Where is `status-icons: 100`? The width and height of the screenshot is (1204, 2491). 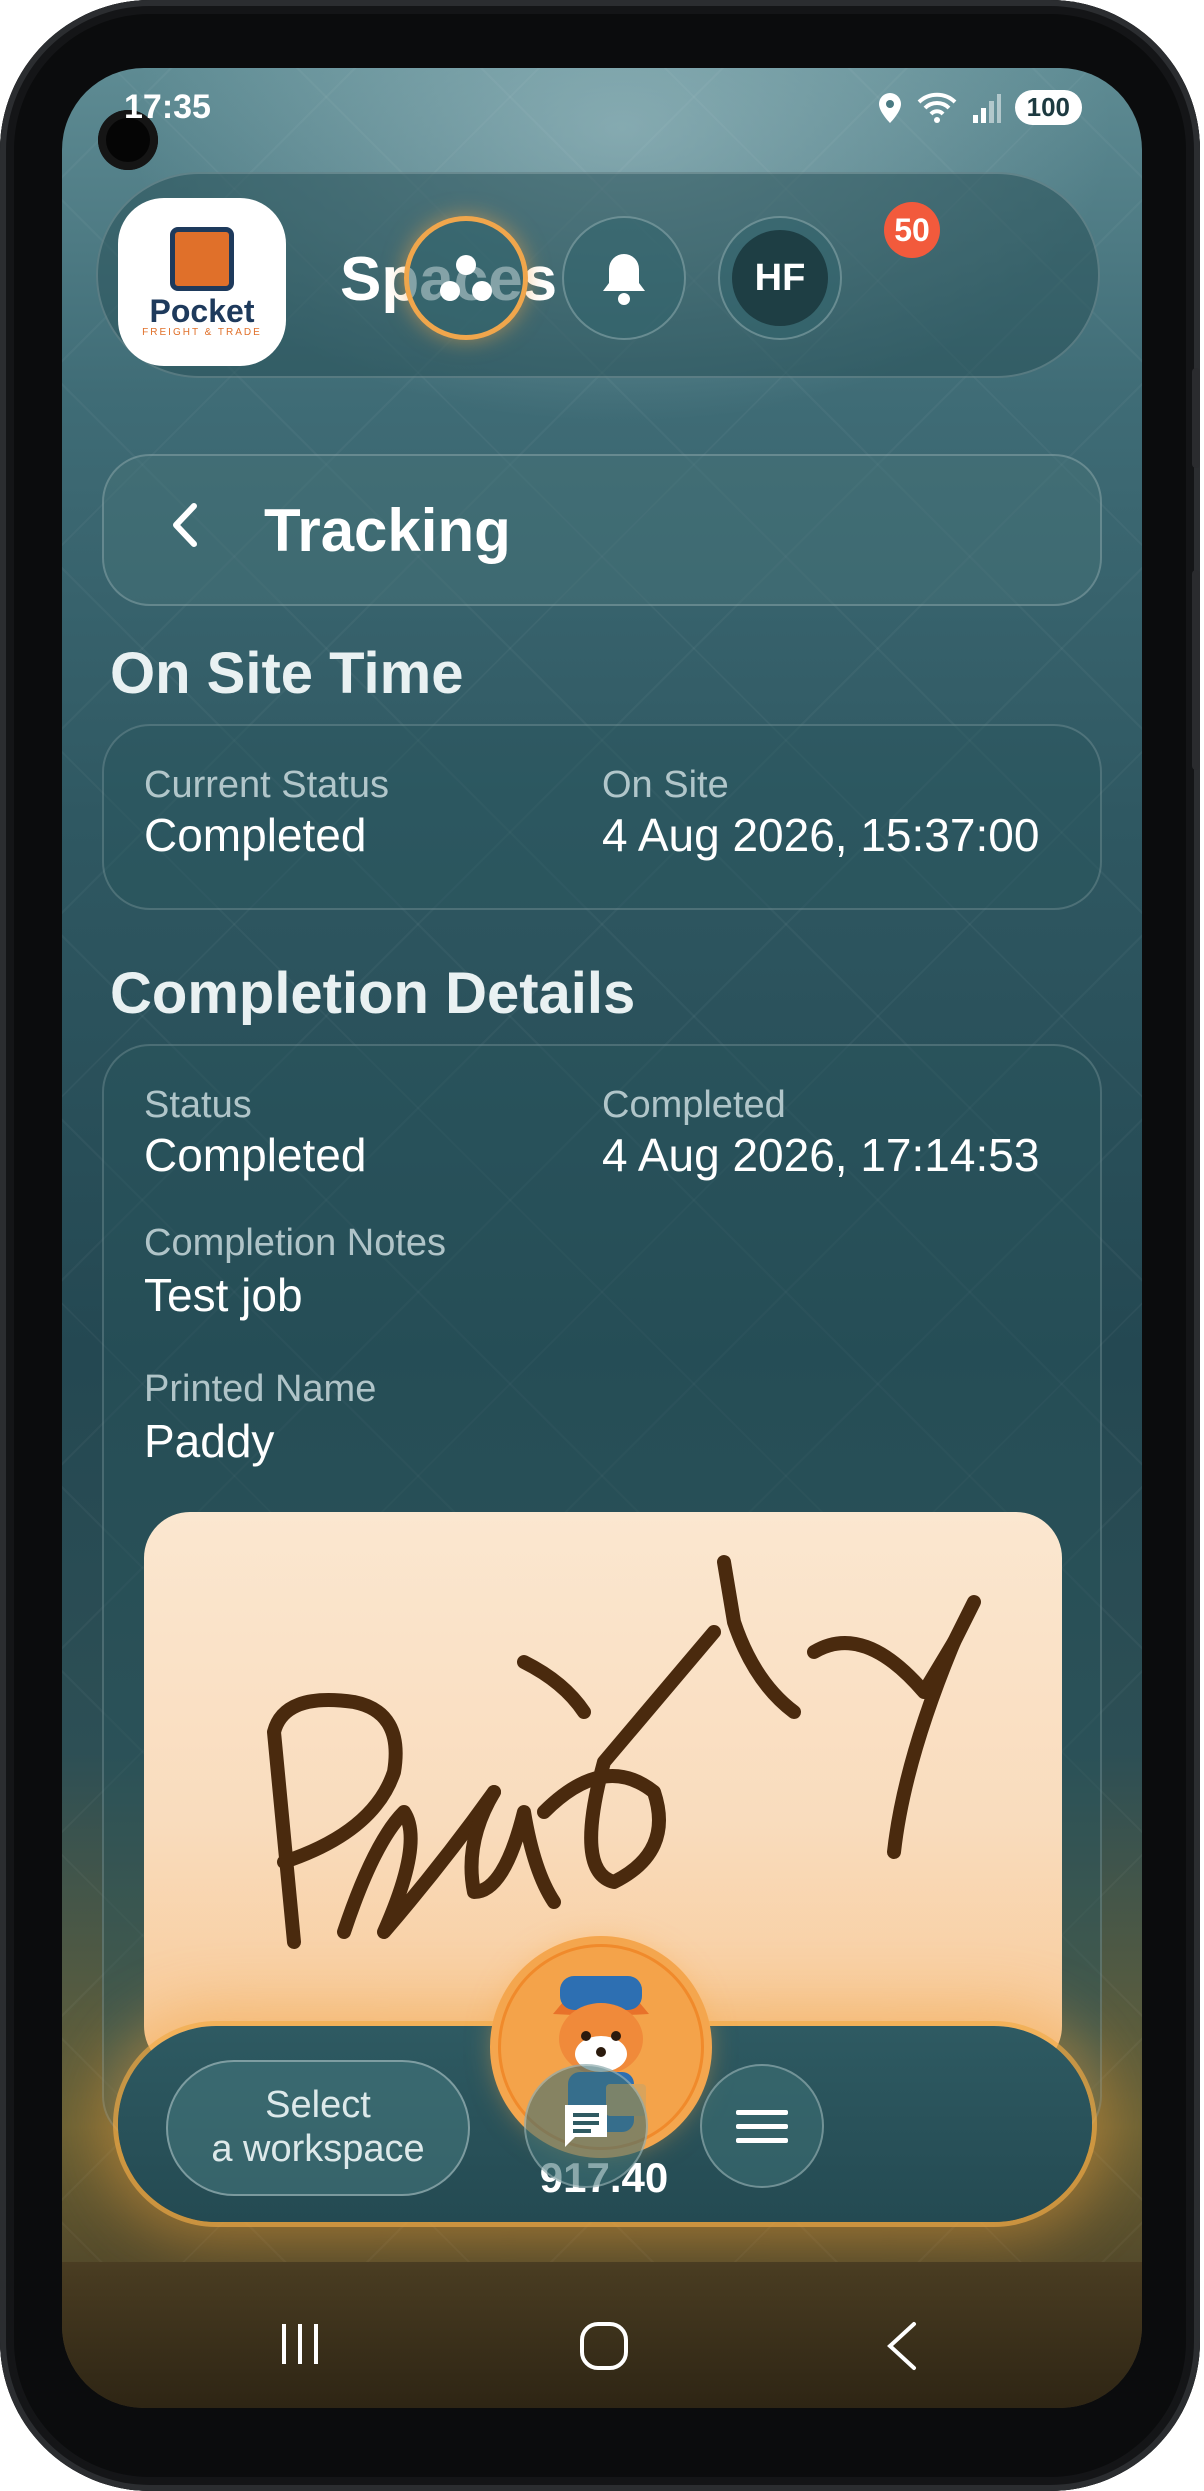
status-icons: 100 is located at coordinates (979, 107).